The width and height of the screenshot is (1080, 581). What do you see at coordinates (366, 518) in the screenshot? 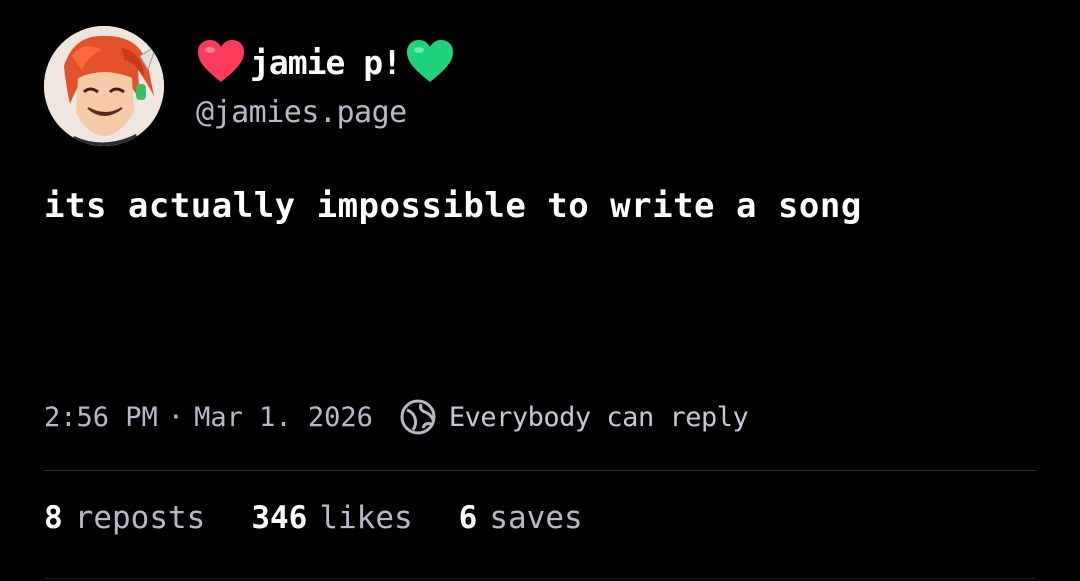
I see `likes-label: likes` at bounding box center [366, 518].